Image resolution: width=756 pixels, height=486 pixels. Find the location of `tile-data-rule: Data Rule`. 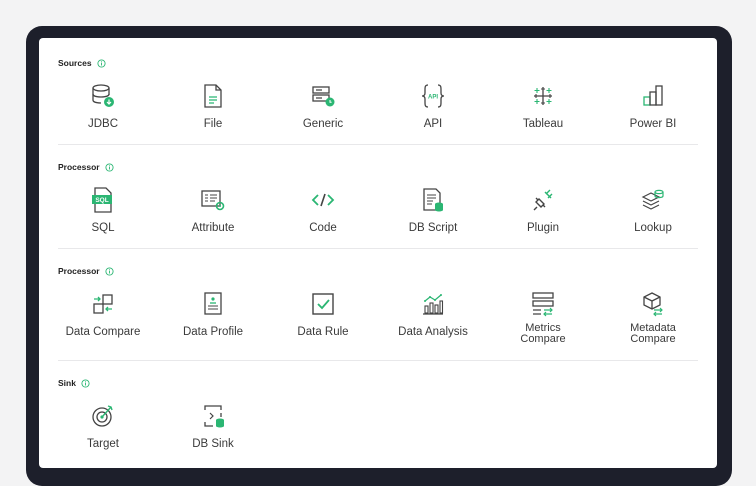

tile-data-rule: Data Rule is located at coordinates (323, 313).